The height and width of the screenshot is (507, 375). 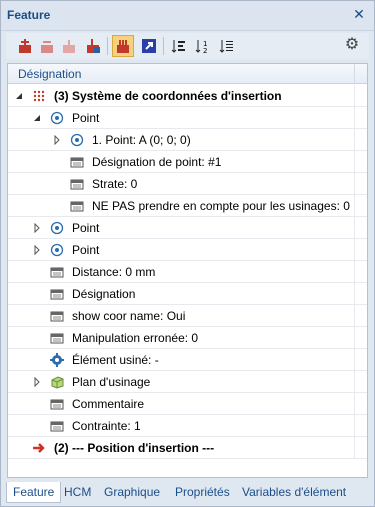 What do you see at coordinates (114, 272) in the screenshot?
I see `tree-row-label: Distance: 0 mm` at bounding box center [114, 272].